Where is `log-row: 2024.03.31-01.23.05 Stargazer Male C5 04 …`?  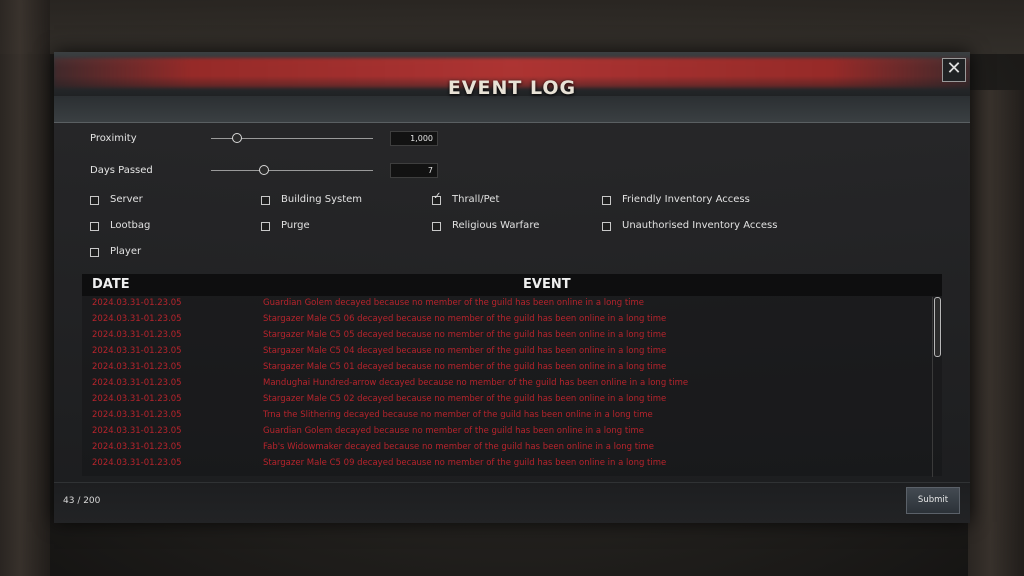 log-row: 2024.03.31-01.23.05 Stargazer Male C5 04 … is located at coordinates (502, 352).